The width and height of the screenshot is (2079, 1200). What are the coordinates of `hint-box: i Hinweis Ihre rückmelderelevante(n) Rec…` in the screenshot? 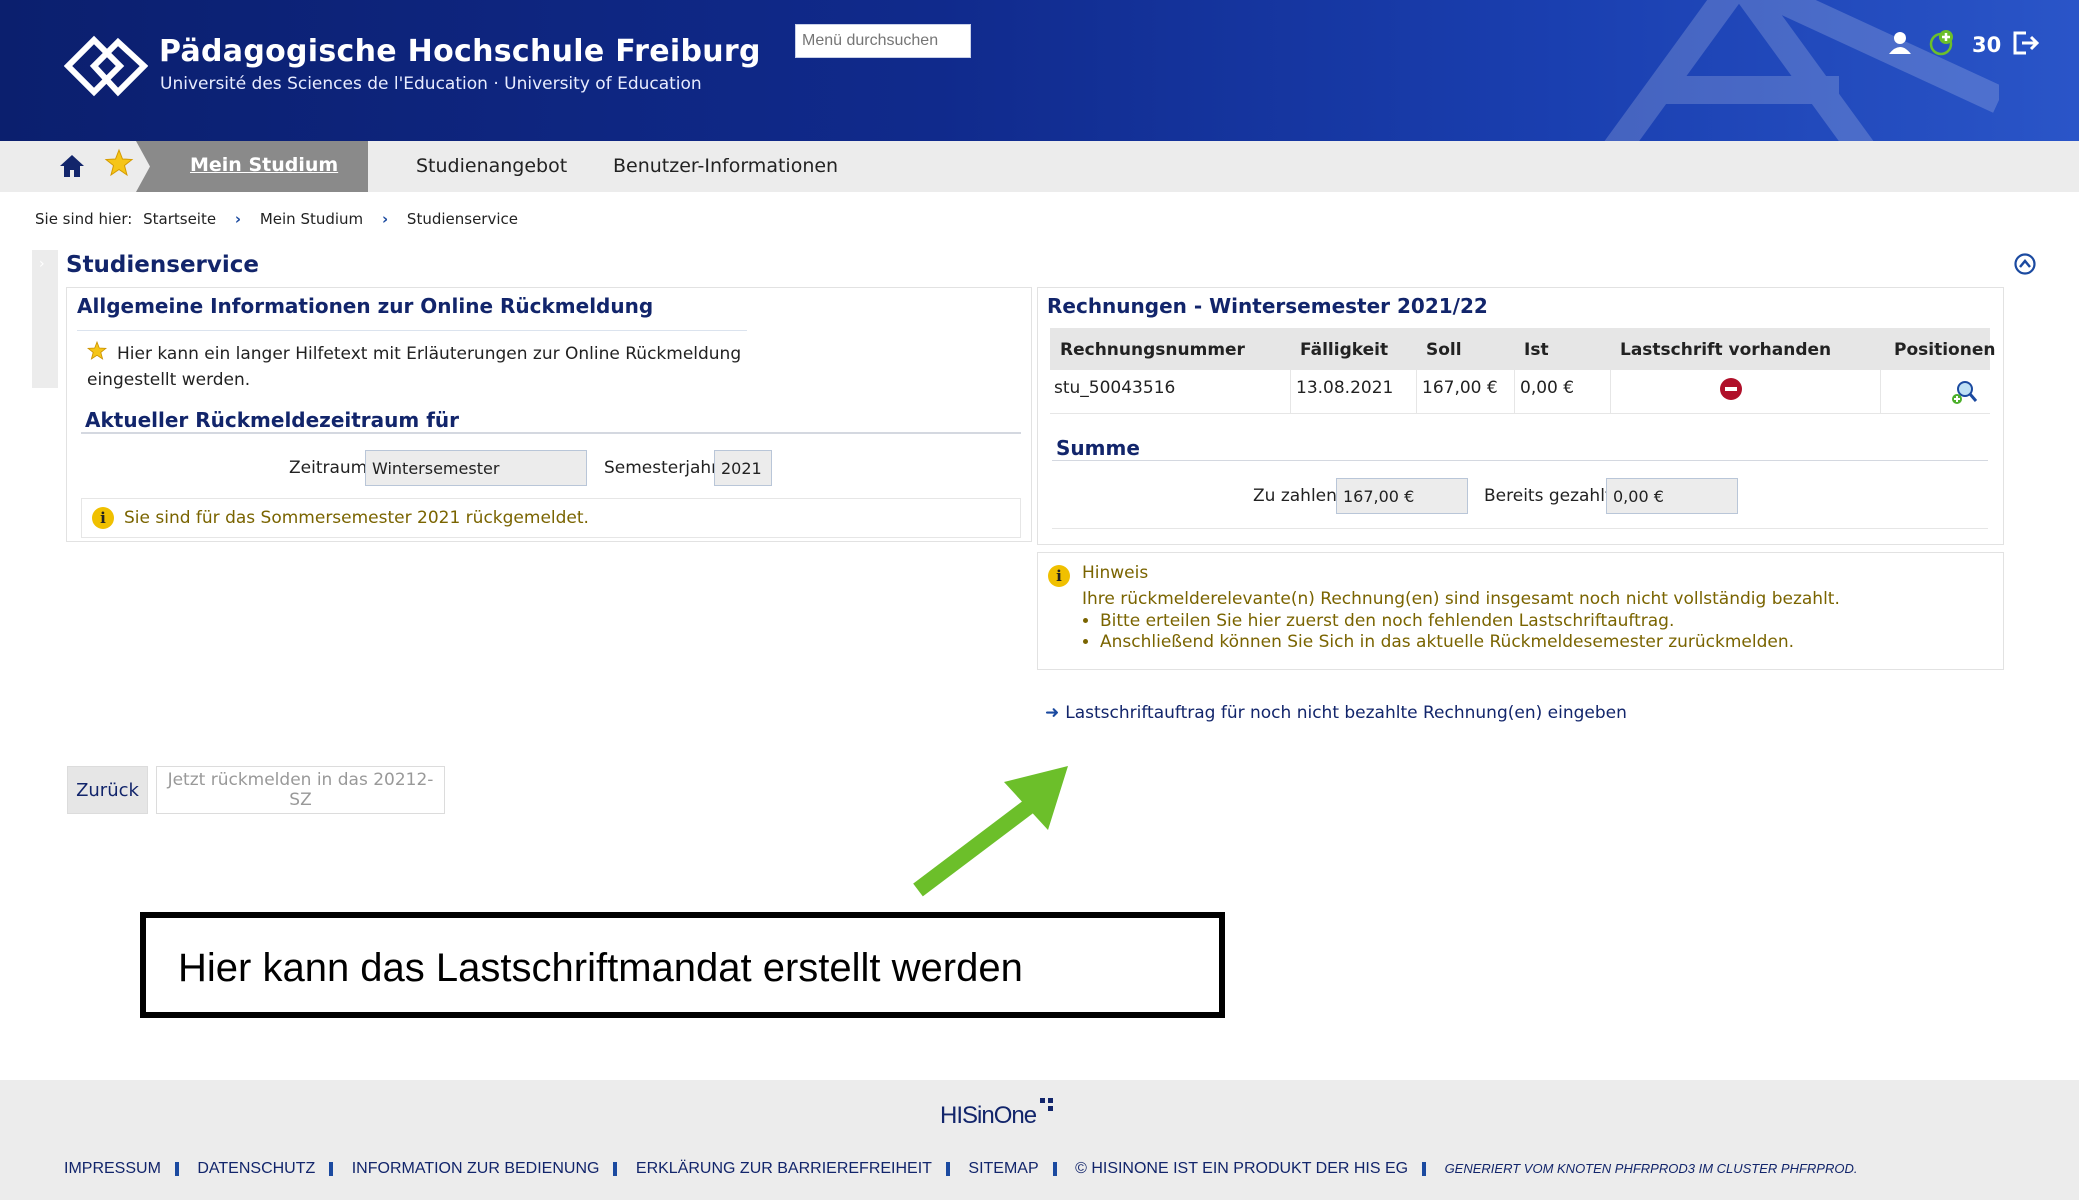 It's located at (1520, 611).